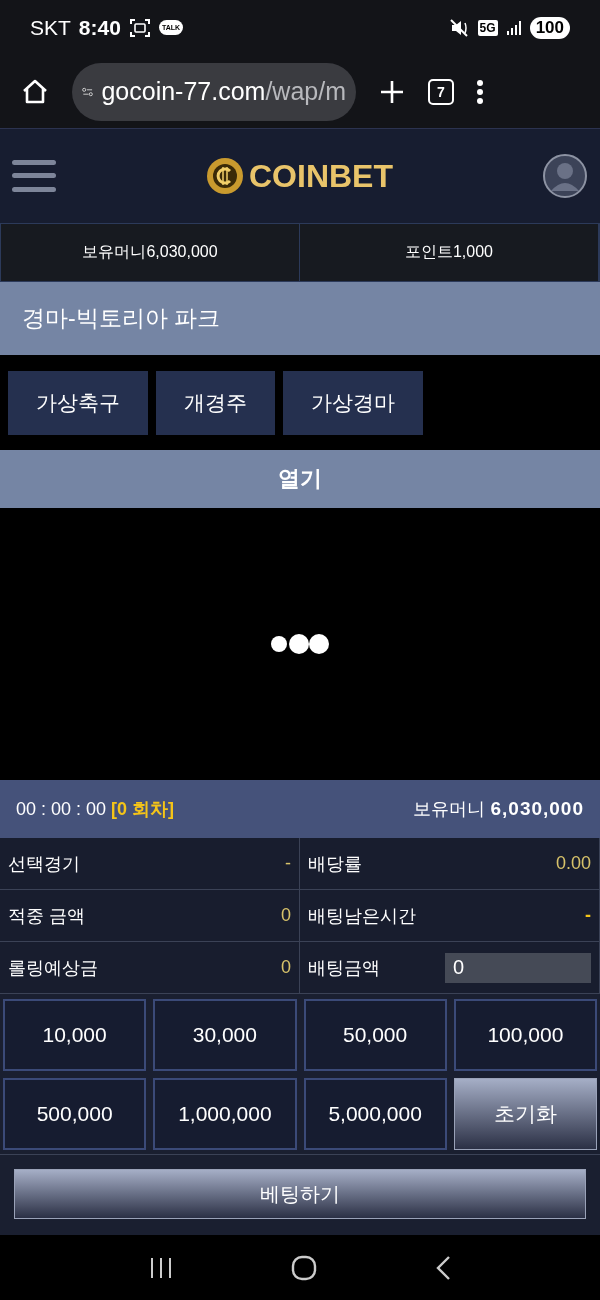 This screenshot has width=600, height=1300. Describe the element at coordinates (362, 916) in the screenshot. I see `bet-label: 배팅남은시간` at that location.